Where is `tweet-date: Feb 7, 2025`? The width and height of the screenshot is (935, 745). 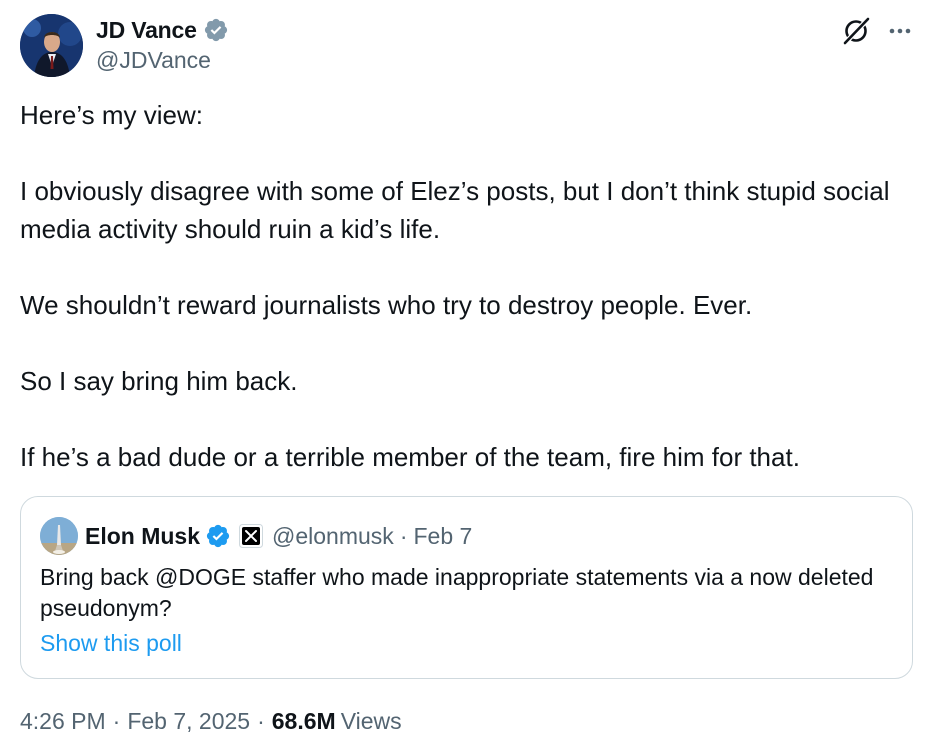
tweet-date: Feb 7, 2025 is located at coordinates (188, 721).